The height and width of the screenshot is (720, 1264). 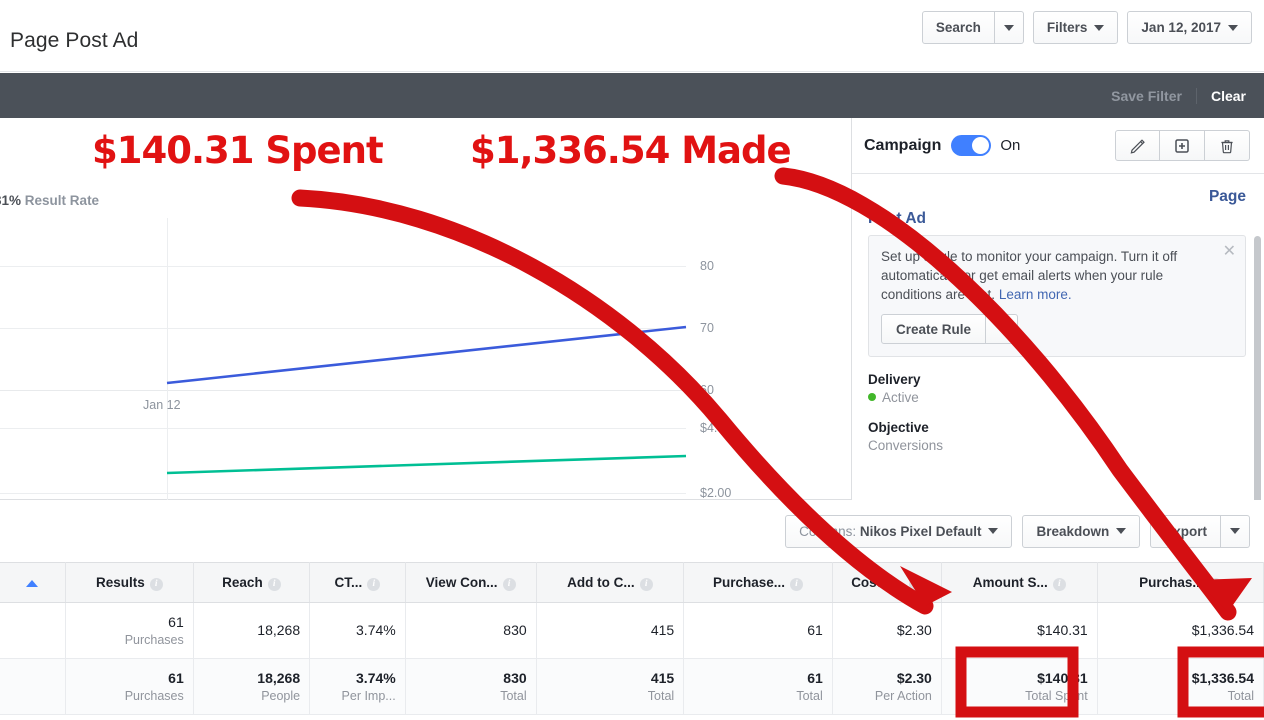 What do you see at coordinates (1019, 582) in the screenshot?
I see `table-column-header: Amount S... i` at bounding box center [1019, 582].